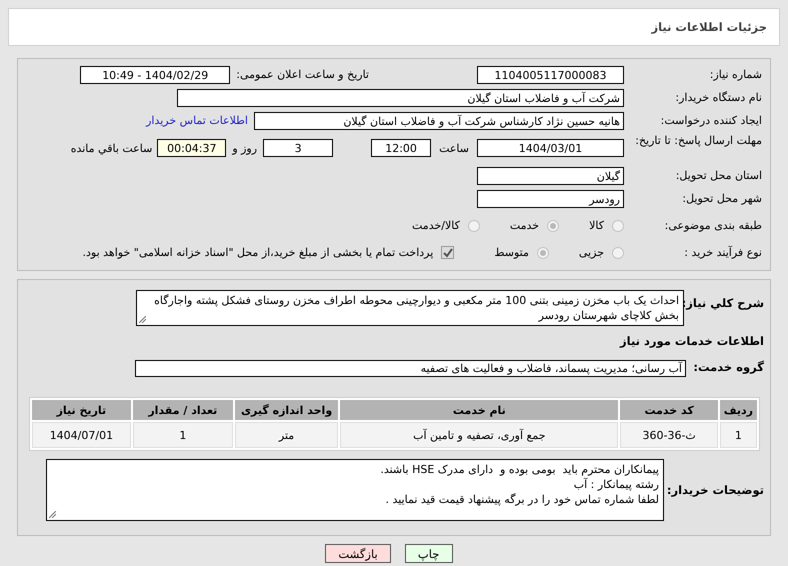 The width and height of the screenshot is (788, 566). Describe the element at coordinates (709, 27) in the screenshot. I see `page-title: جزئیات اطلاعات نیاز` at that location.